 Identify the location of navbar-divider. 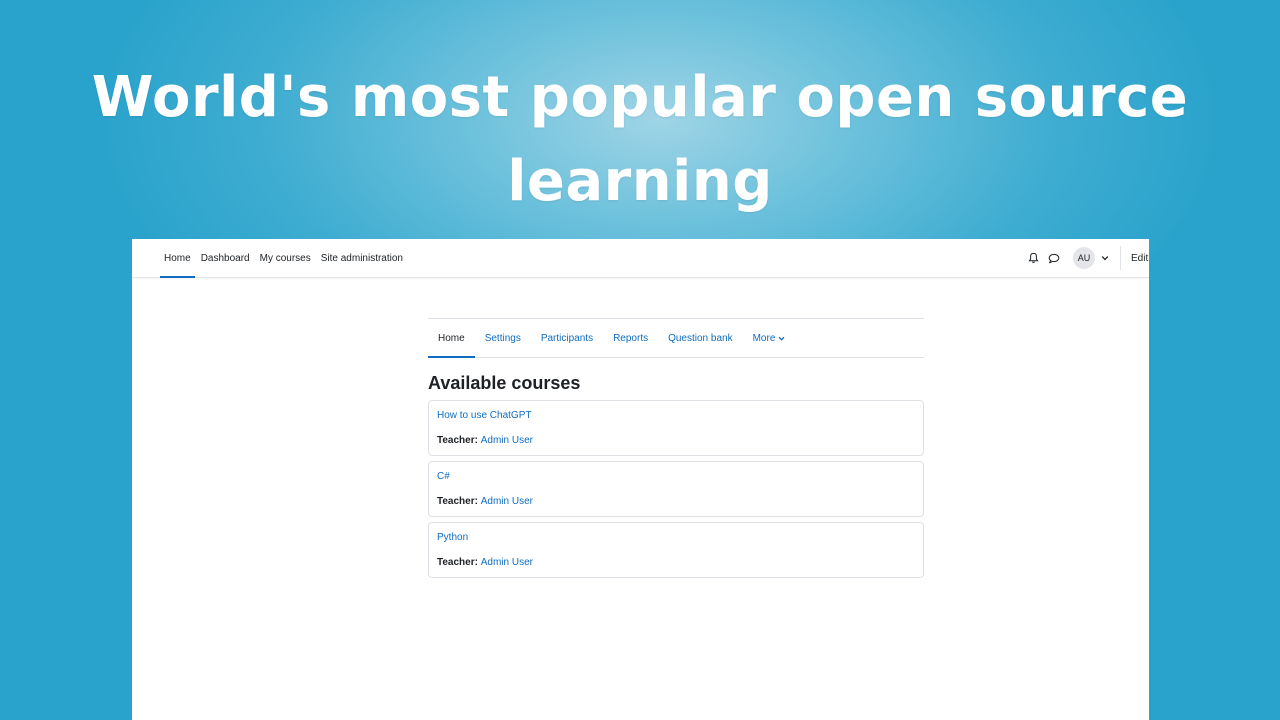
(1120, 258).